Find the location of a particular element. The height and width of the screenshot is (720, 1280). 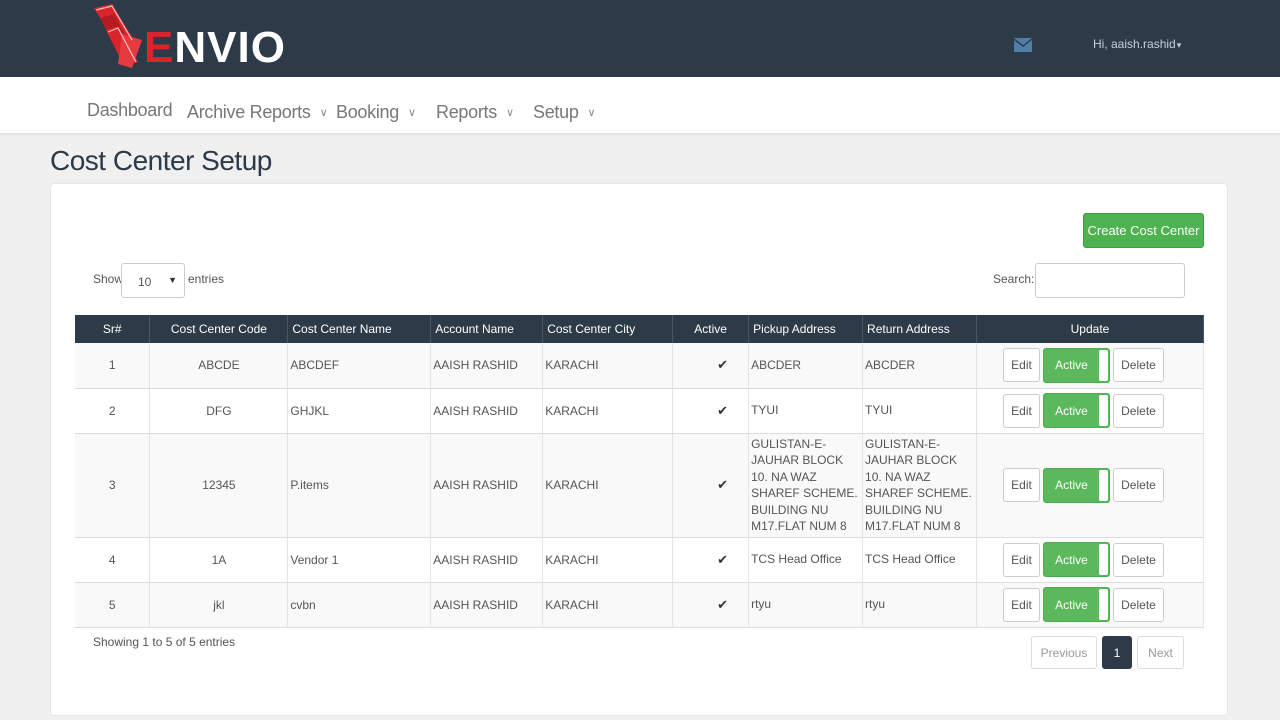

column-header: Return Address is located at coordinates (919, 329).